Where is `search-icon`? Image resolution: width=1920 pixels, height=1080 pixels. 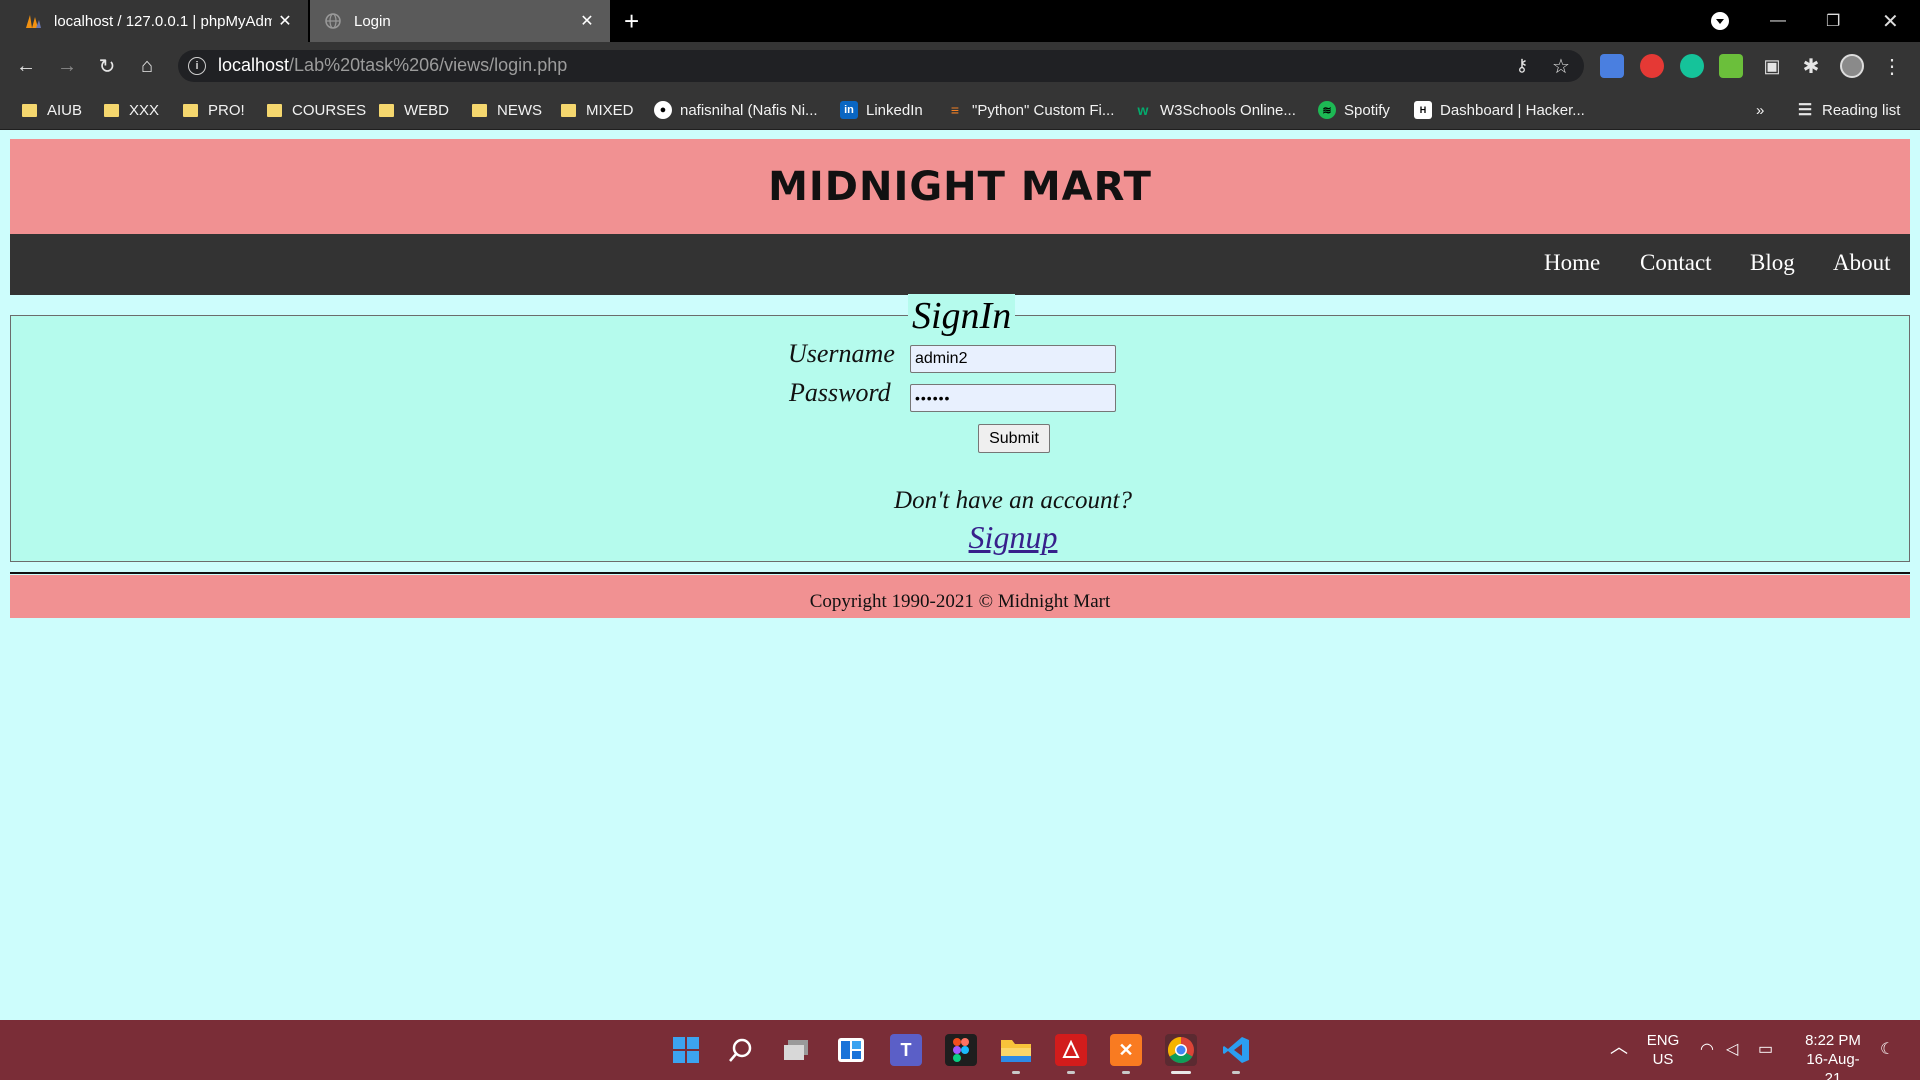 search-icon is located at coordinates (741, 1050).